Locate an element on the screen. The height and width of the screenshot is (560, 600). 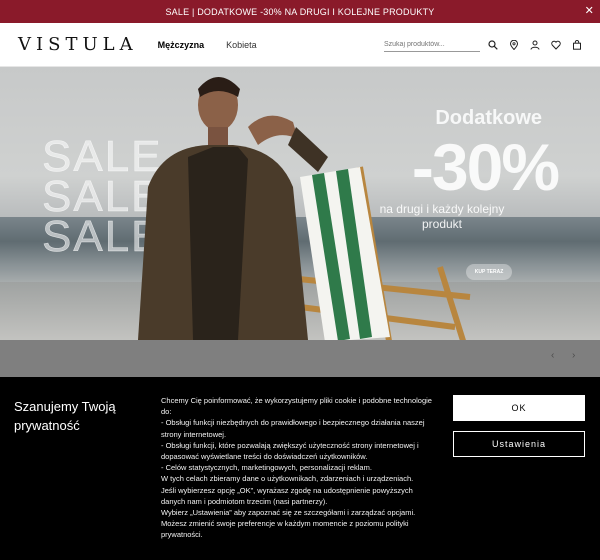
nav-item-men: Mężczyzna is located at coordinates (181, 45).